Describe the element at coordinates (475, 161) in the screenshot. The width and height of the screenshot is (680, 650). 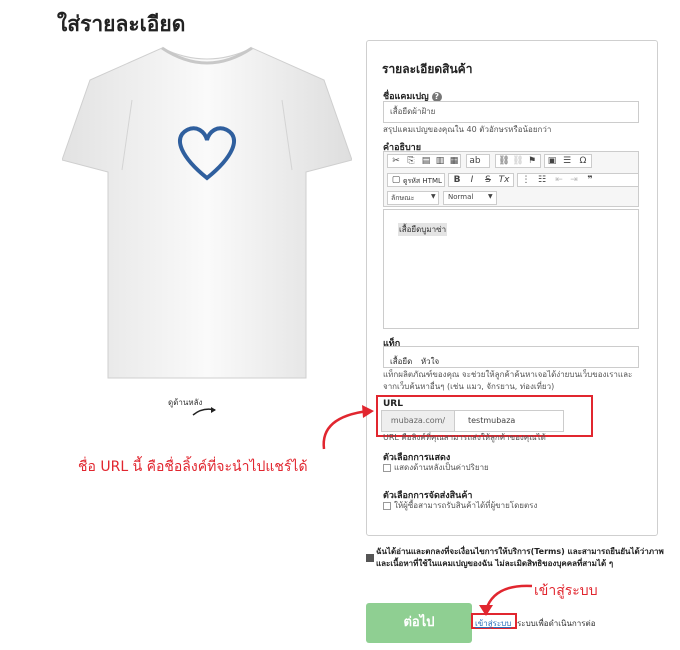
I see `spellcheck-icon: ab` at that location.